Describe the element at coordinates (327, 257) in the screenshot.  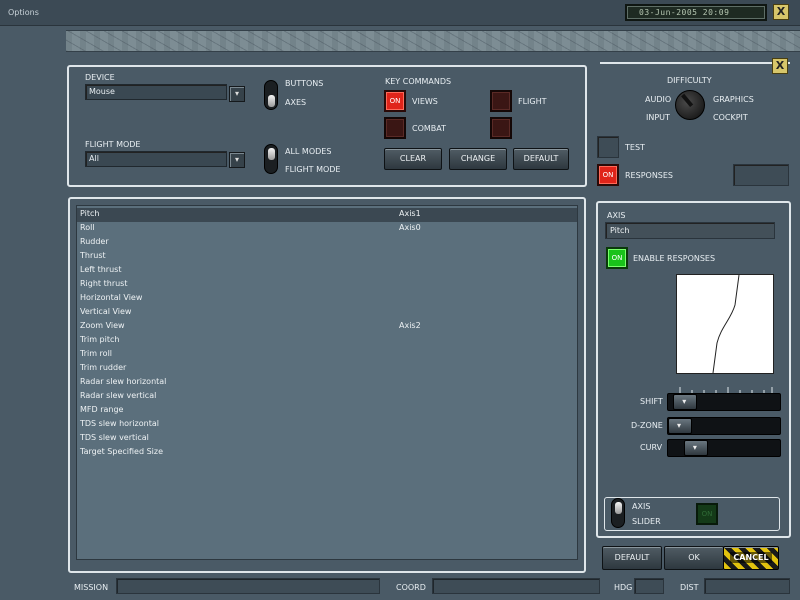
I see `axis-list-row: Thrust` at that location.